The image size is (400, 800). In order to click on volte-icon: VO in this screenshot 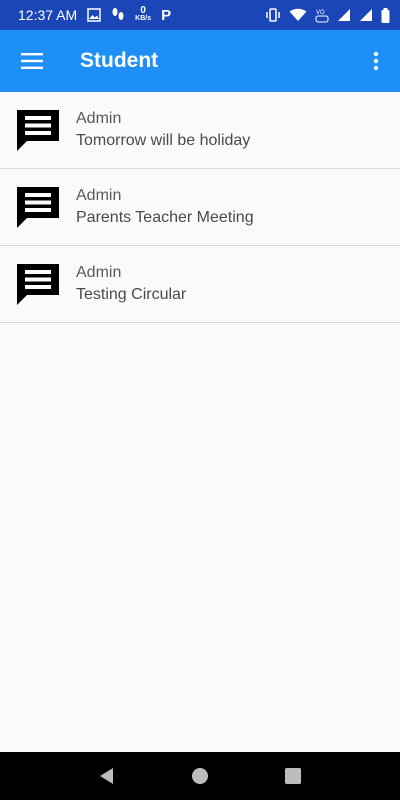, I will do `click(322, 15)`.